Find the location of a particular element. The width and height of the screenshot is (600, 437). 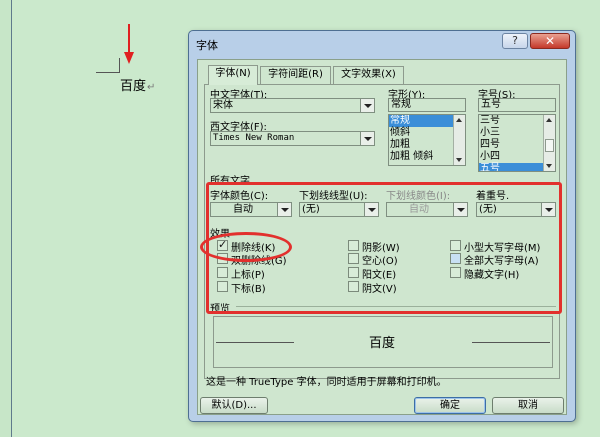

document-text-content: 百度 is located at coordinates (133, 86).